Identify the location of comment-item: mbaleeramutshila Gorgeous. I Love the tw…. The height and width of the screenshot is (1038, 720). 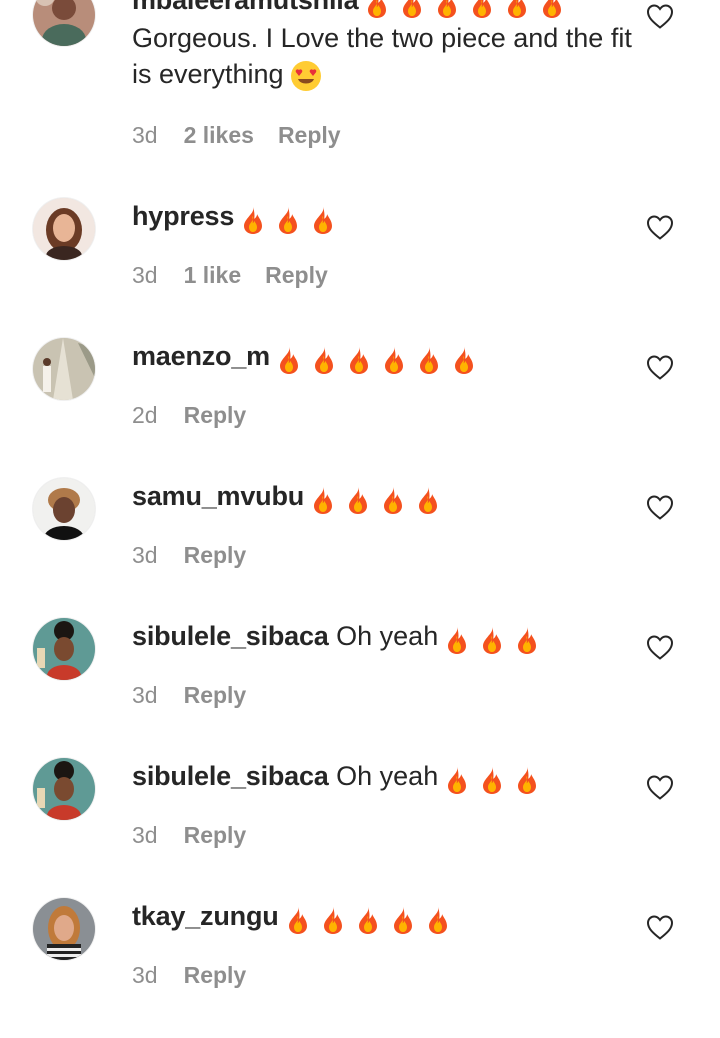
(360, 74).